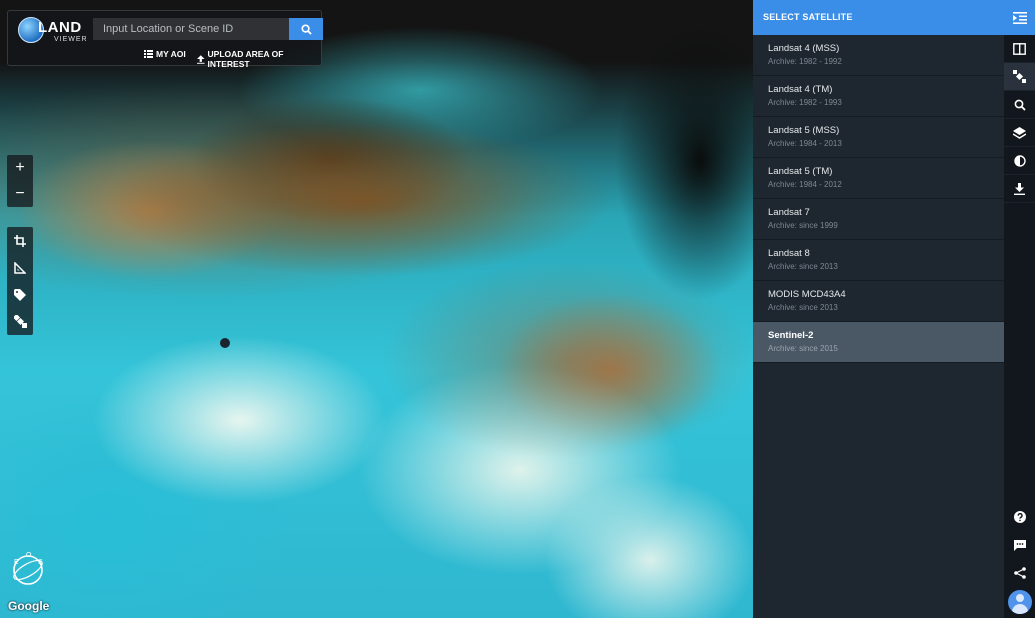  Describe the element at coordinates (791, 335) in the screenshot. I see `satellite-name: Sentinel-2` at that location.